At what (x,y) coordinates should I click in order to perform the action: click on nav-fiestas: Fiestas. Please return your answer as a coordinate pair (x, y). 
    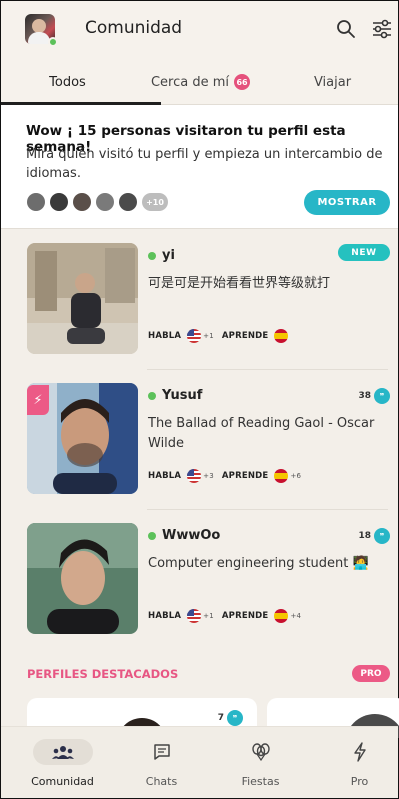
    Looking at the image, I should click on (260, 763).